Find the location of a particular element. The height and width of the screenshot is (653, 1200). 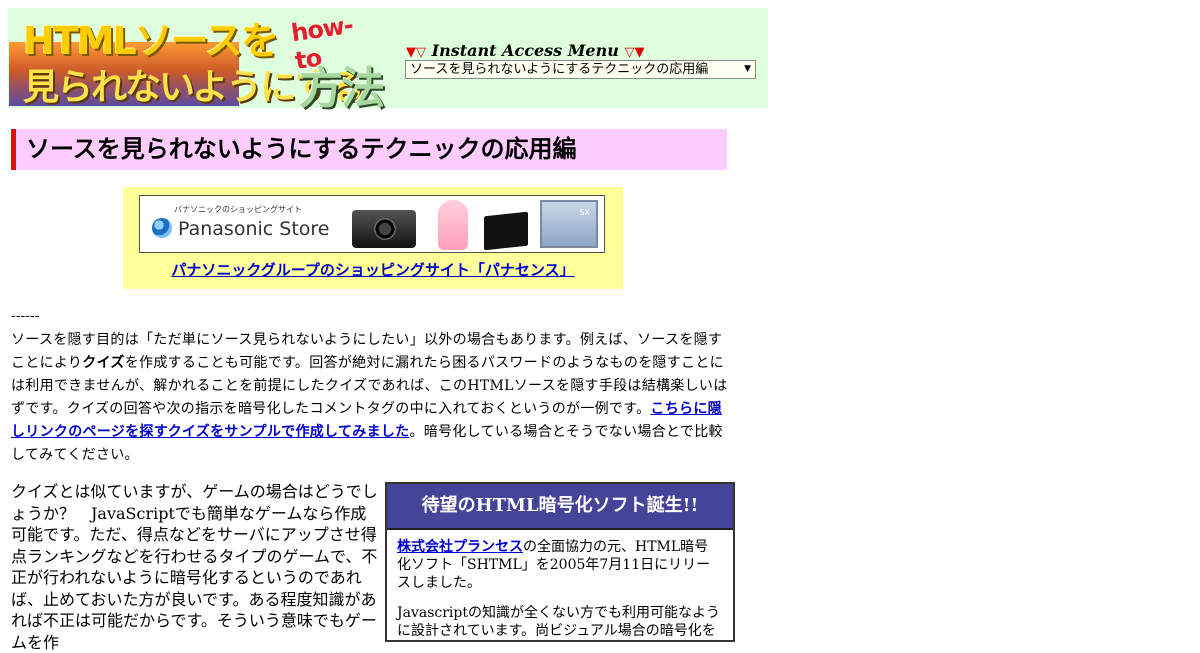

ad-banner-small-text: パナソニックのショッピングサイト is located at coordinates (238, 209).